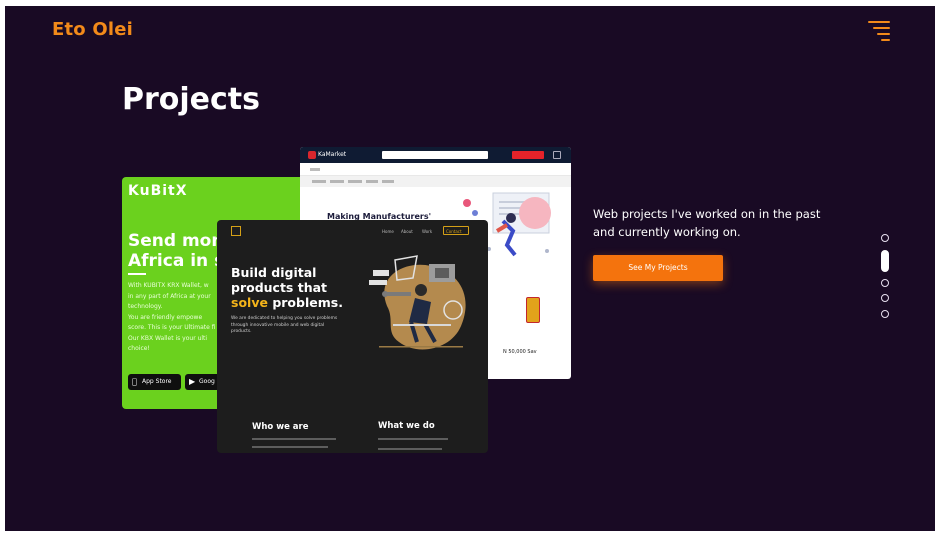  Describe the element at coordinates (158, 191) in the screenshot. I see `kubitx-logo: KuBitX` at that location.